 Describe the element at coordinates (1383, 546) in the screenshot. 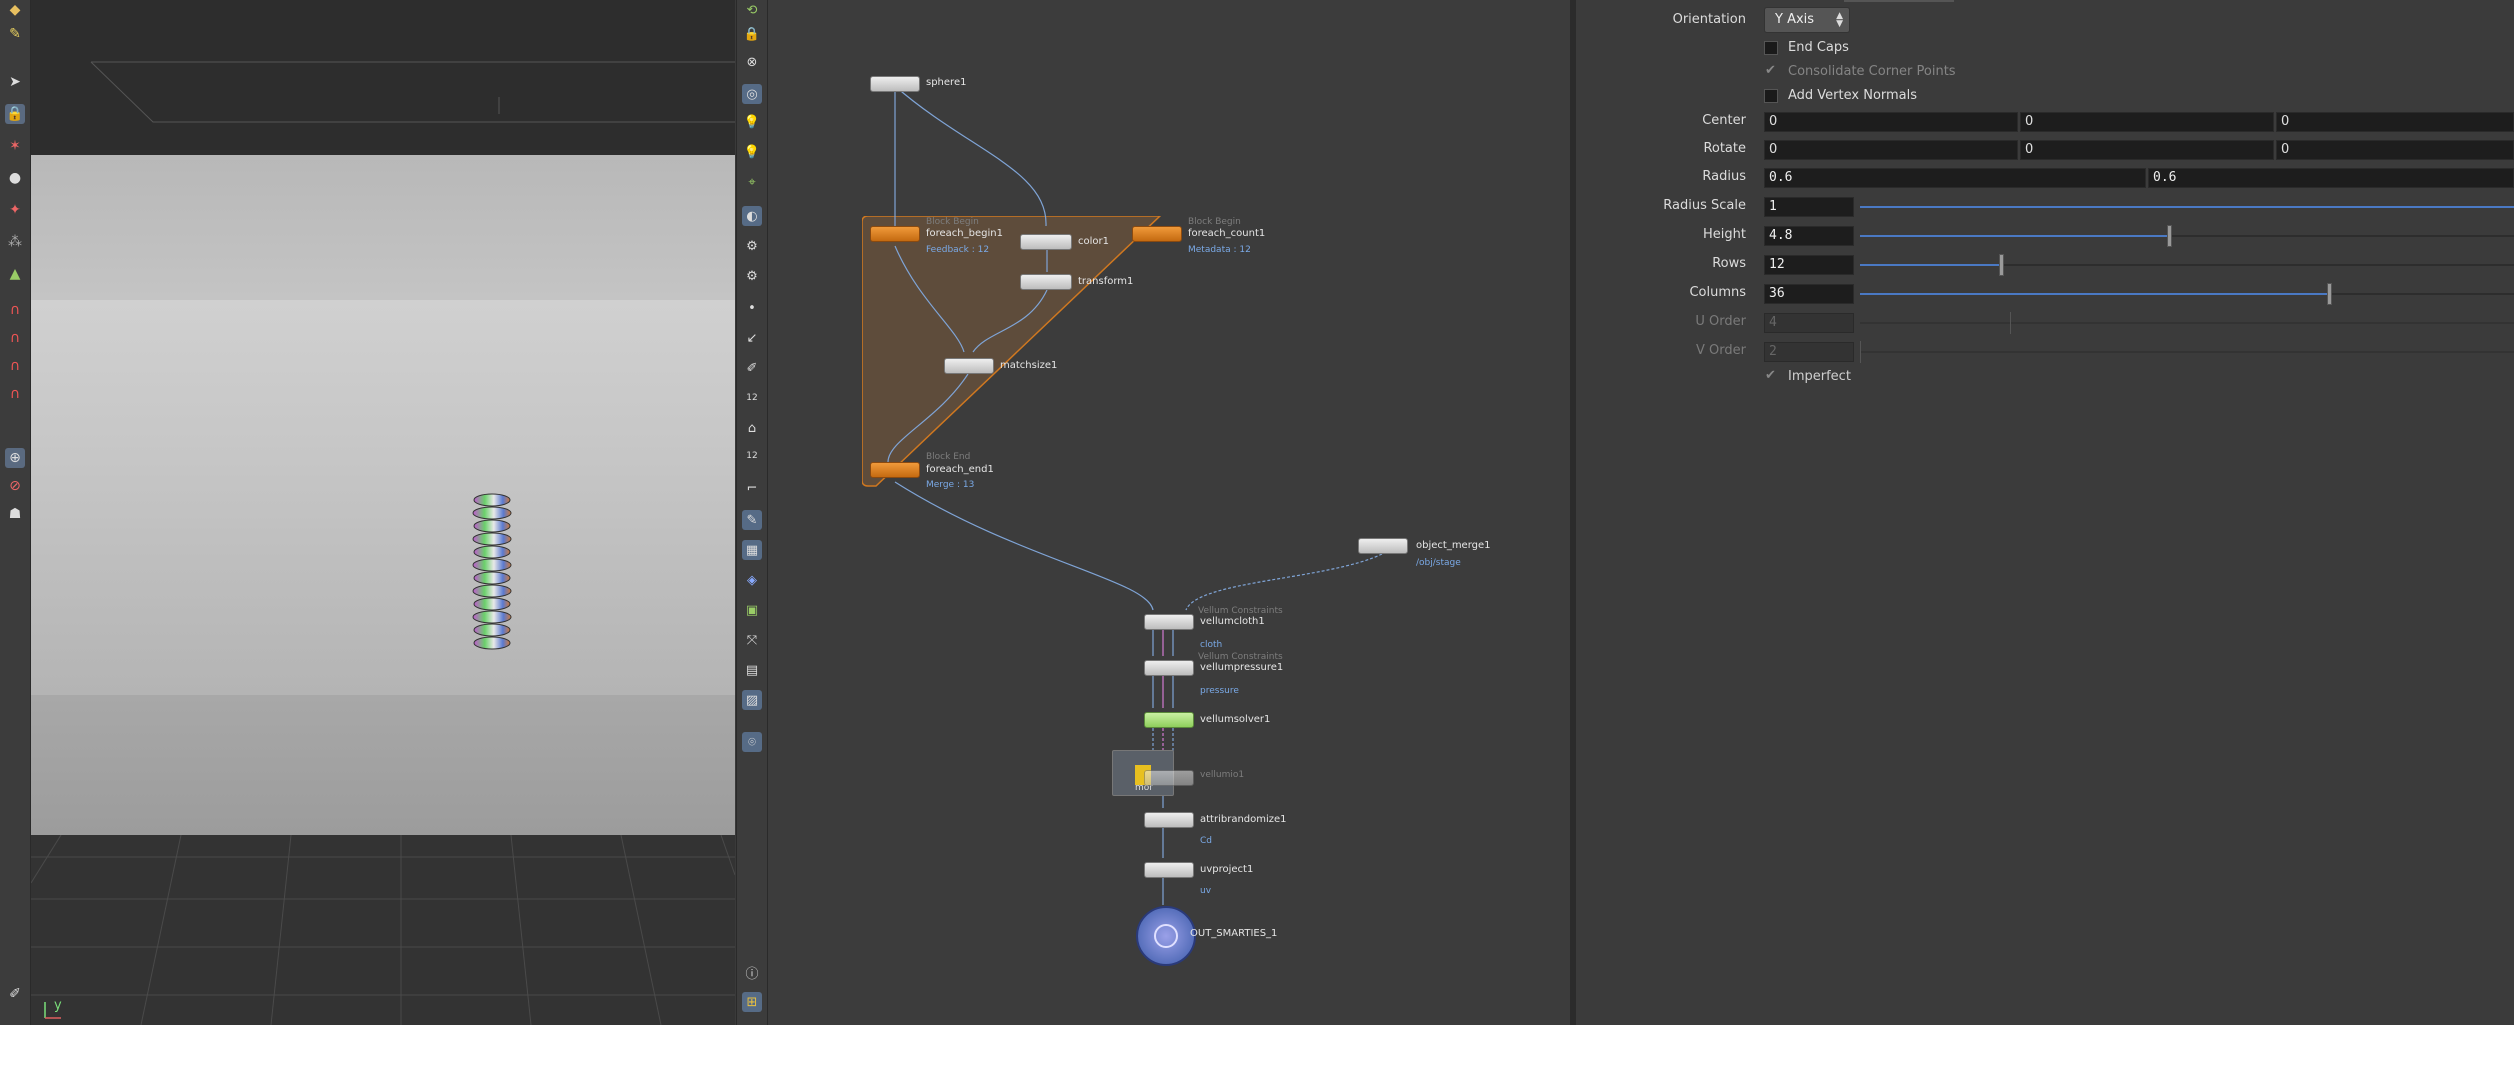

I see `node-object-merge1` at that location.